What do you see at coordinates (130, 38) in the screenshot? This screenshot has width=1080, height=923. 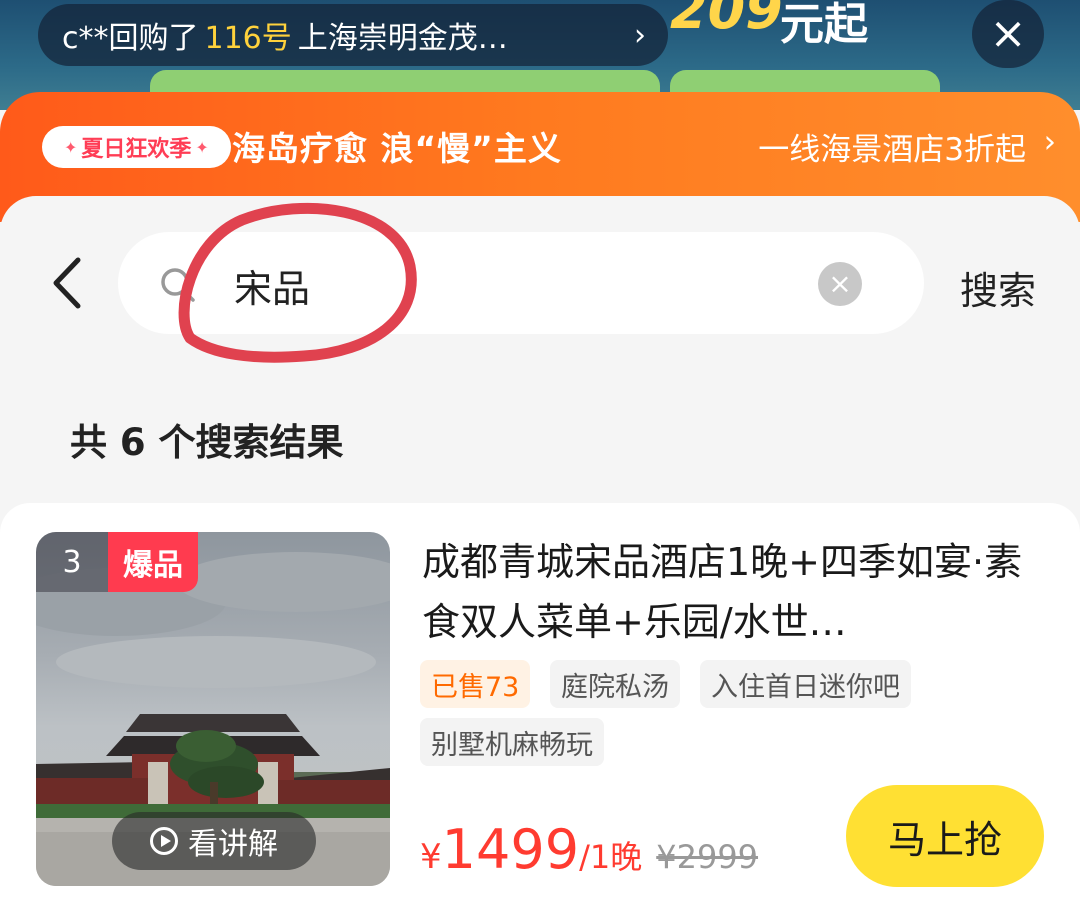 I see `ticker-user: c**回购了` at bounding box center [130, 38].